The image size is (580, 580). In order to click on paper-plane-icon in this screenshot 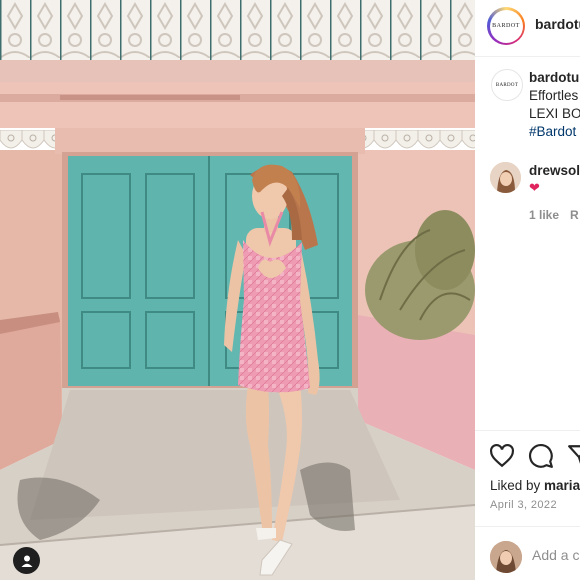, I will do `click(573, 456)`.